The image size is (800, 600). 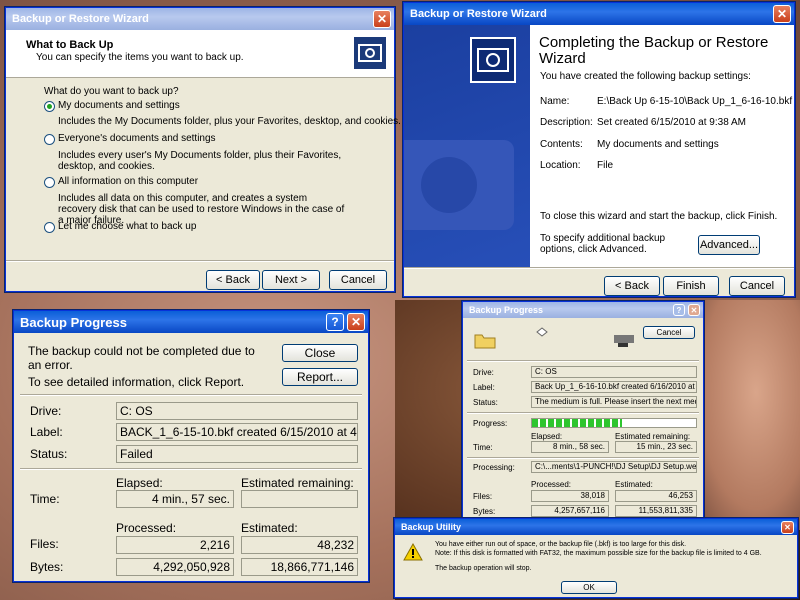 What do you see at coordinates (555, 101) in the screenshot?
I see `name-key: Name:` at bounding box center [555, 101].